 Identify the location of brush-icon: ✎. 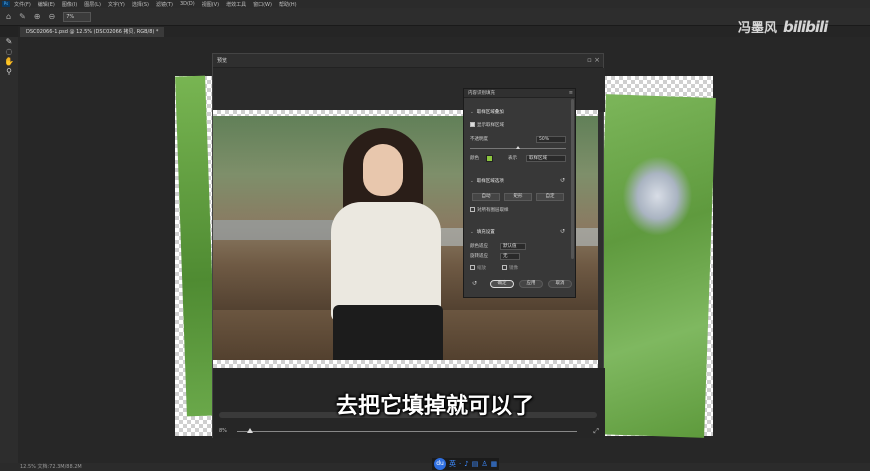
(9, 42).